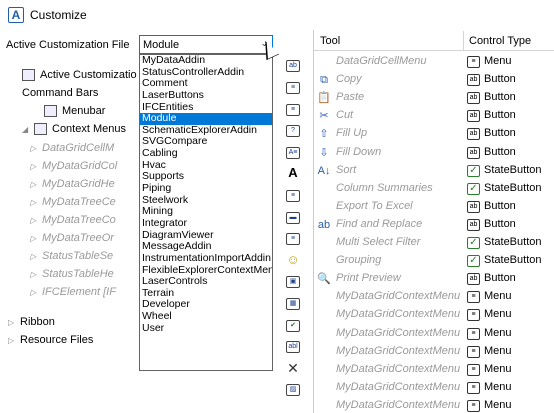  Describe the element at coordinates (206, 247) in the screenshot. I see `dropdown-option: MessageAddin` at that location.